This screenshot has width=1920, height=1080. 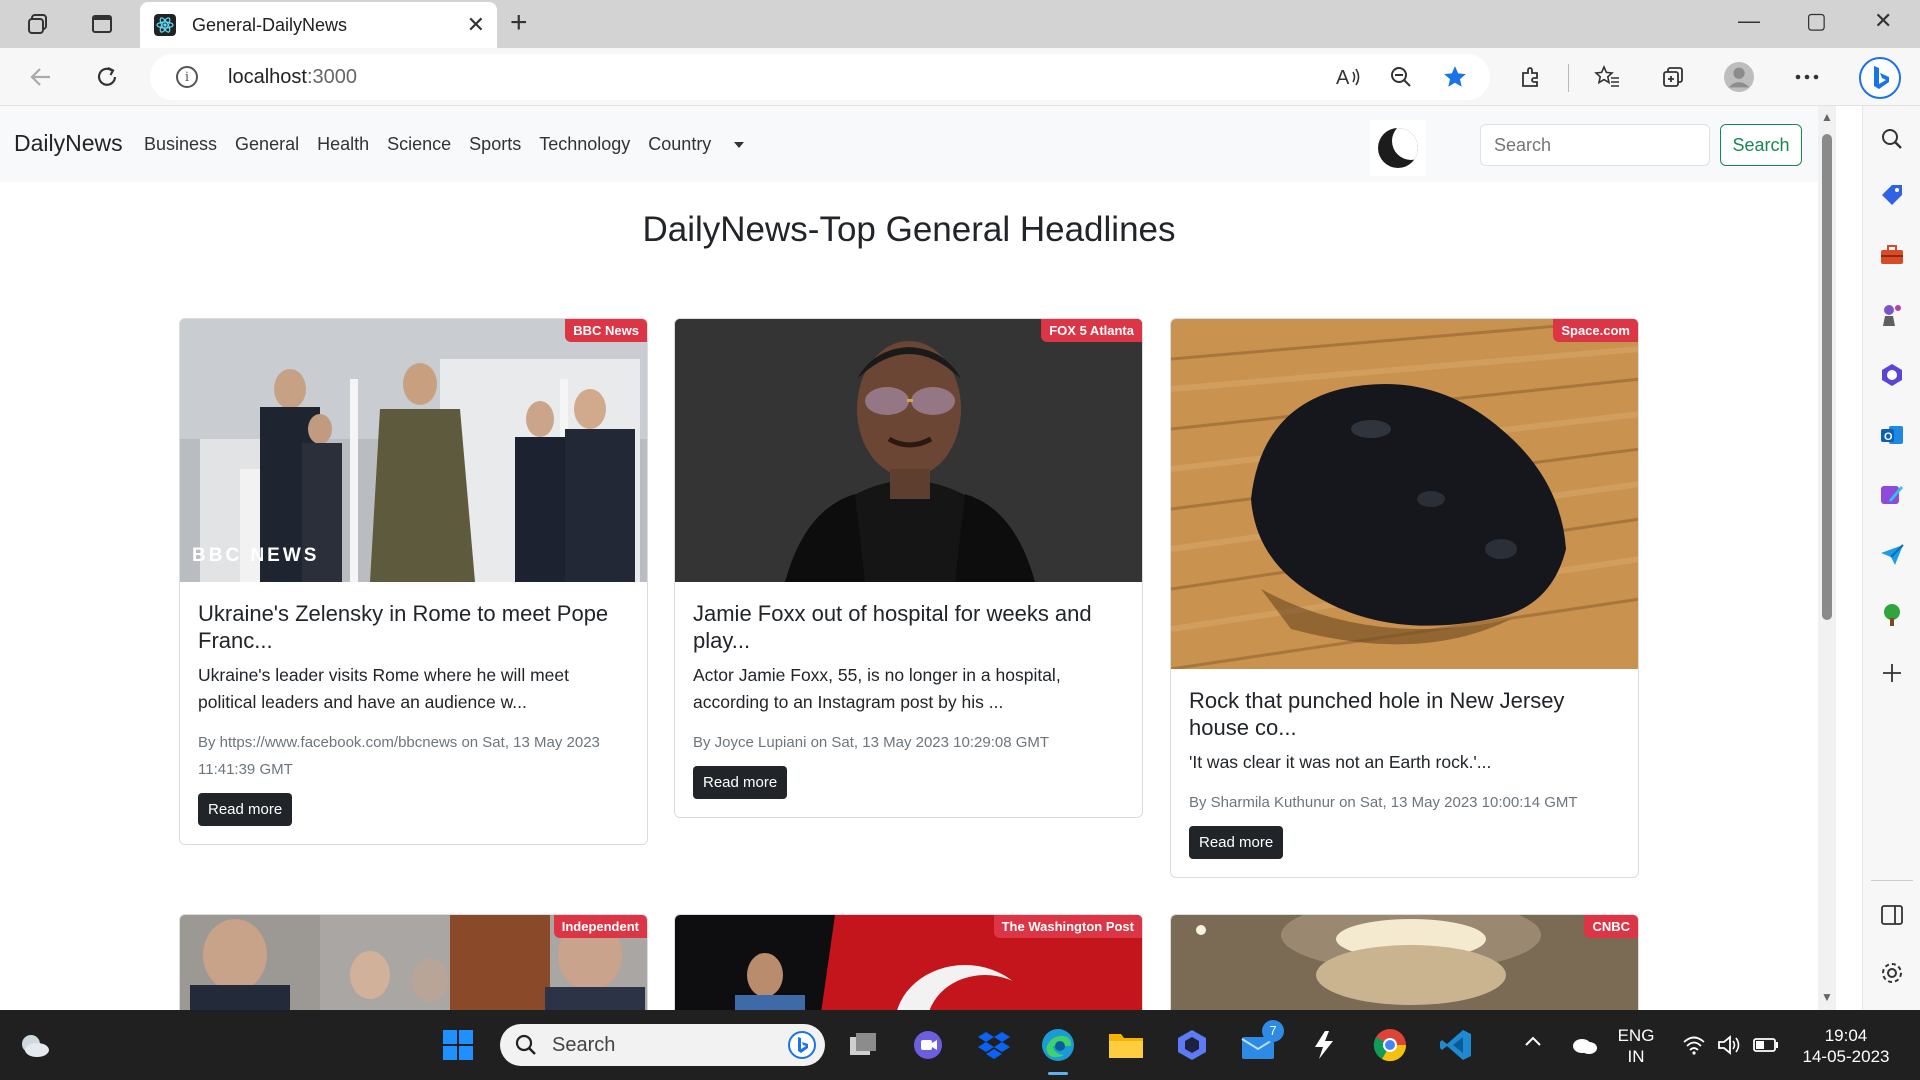 What do you see at coordinates (1694, 1045) in the screenshot?
I see `wifi-icon` at bounding box center [1694, 1045].